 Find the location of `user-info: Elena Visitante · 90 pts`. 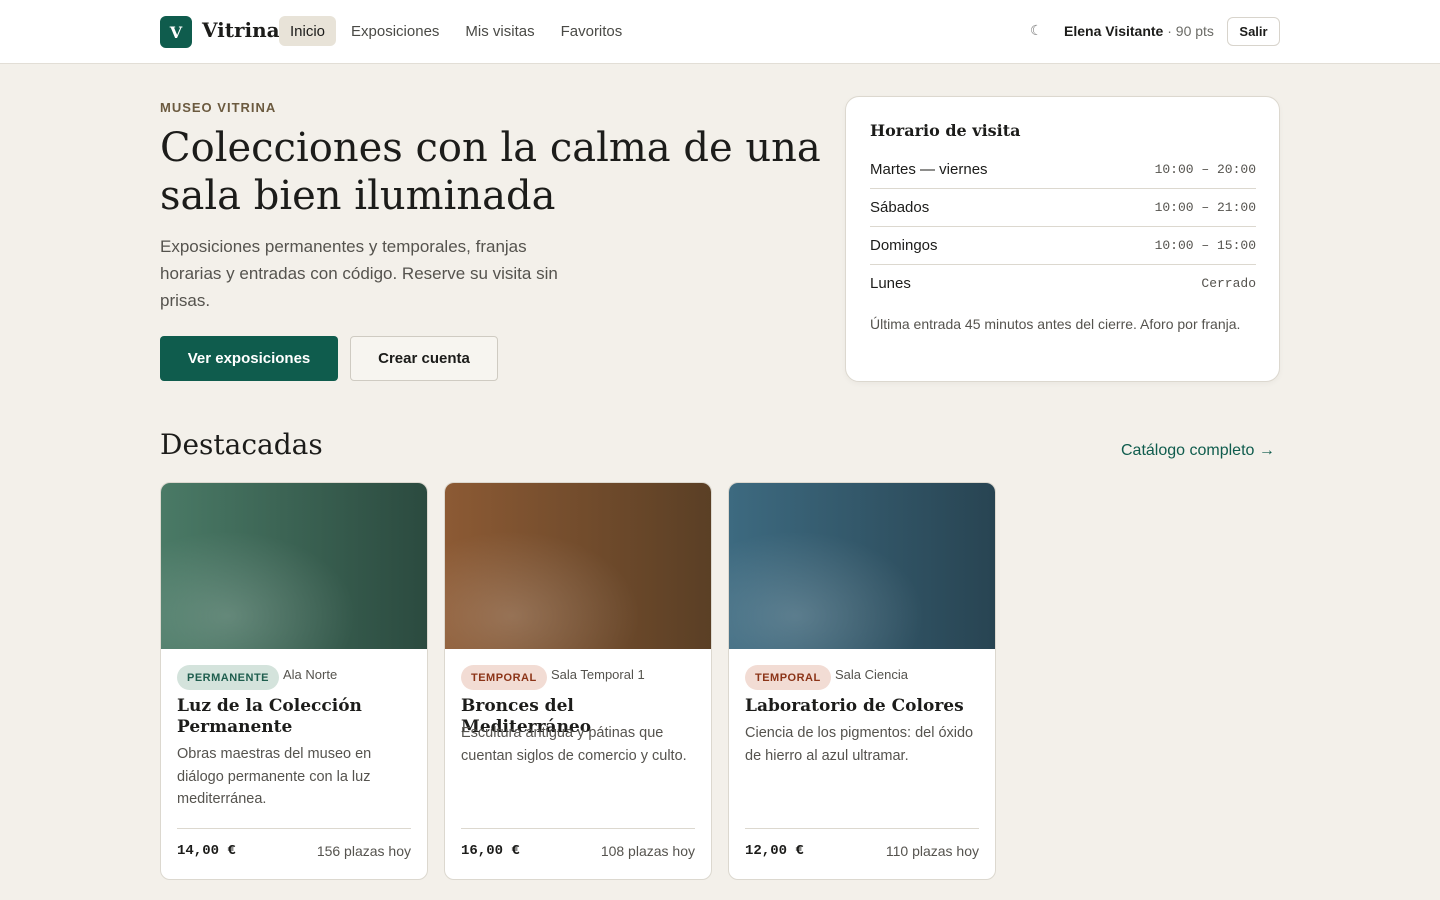

user-info: Elena Visitante · 90 pts is located at coordinates (1139, 31).